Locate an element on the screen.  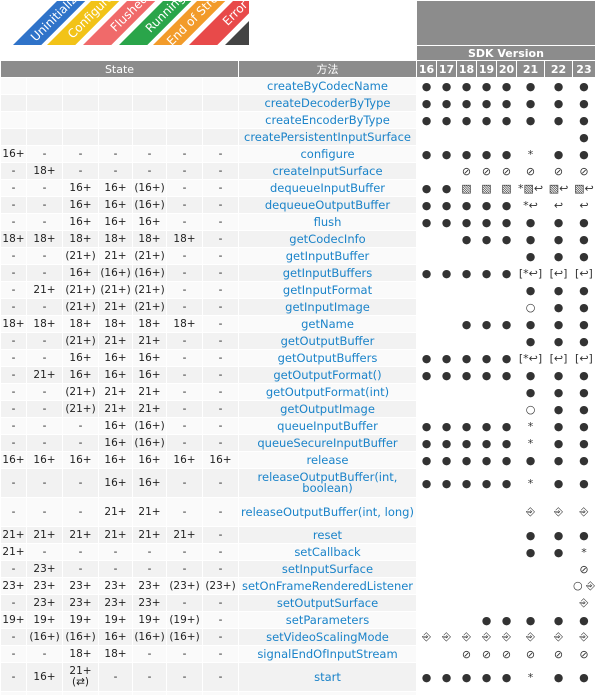
method-link: createEncoderByType is located at coordinates (327, 120).